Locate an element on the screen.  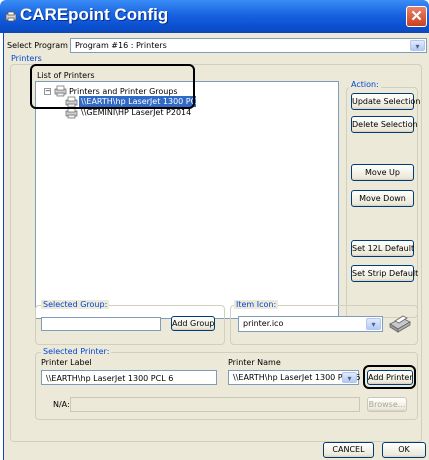
program-select: Program #16 : Printers ▾ is located at coordinates (248, 45).